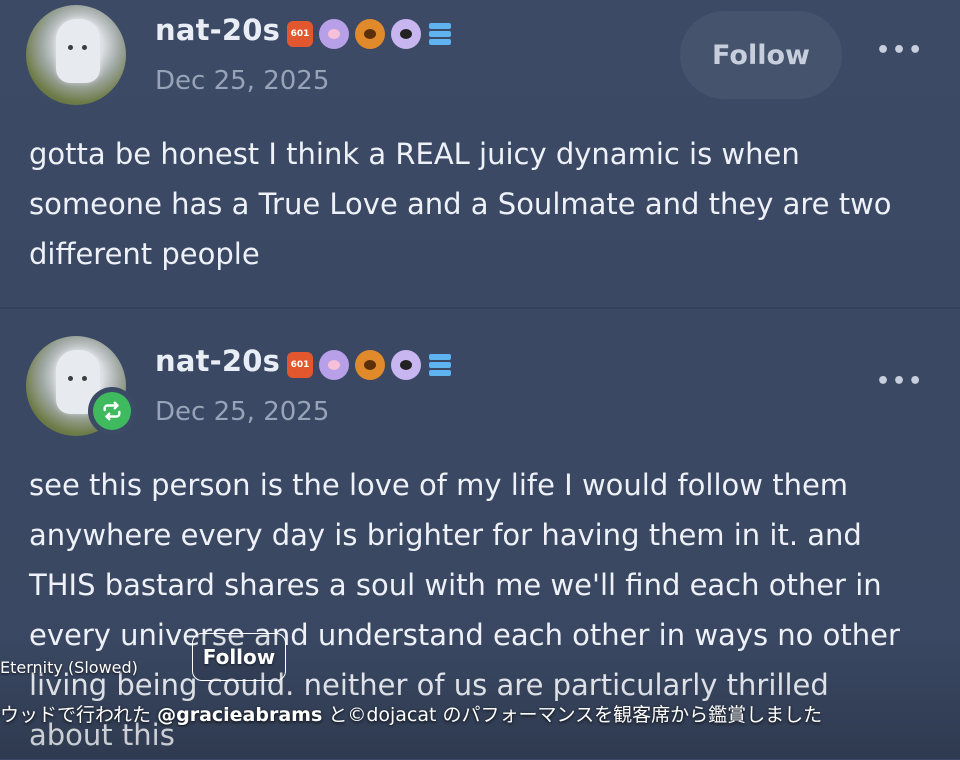  I want to click on black-paw-badge-icon, so click(406, 365).